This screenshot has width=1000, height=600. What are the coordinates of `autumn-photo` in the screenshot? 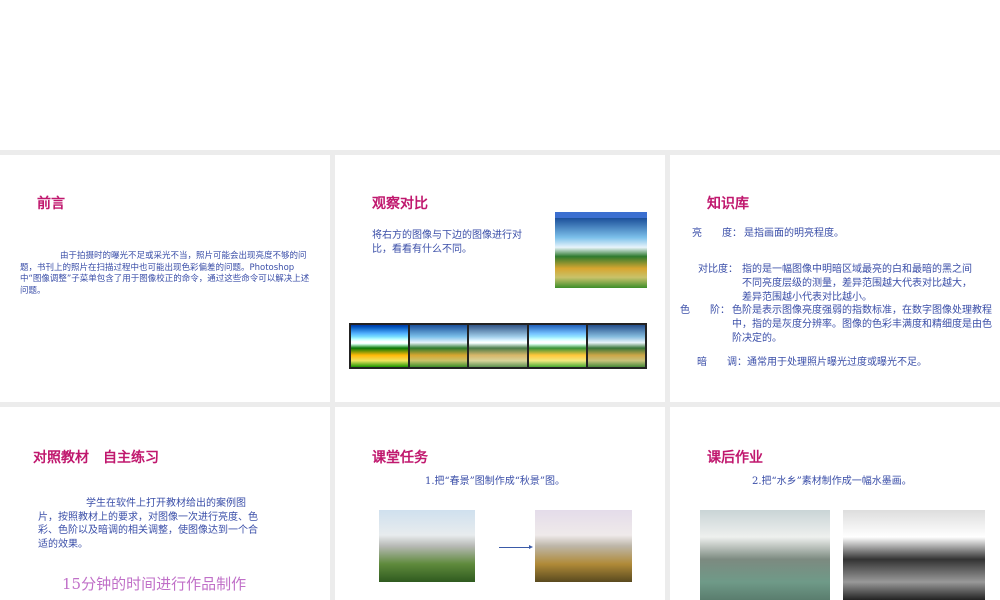 It's located at (583, 546).